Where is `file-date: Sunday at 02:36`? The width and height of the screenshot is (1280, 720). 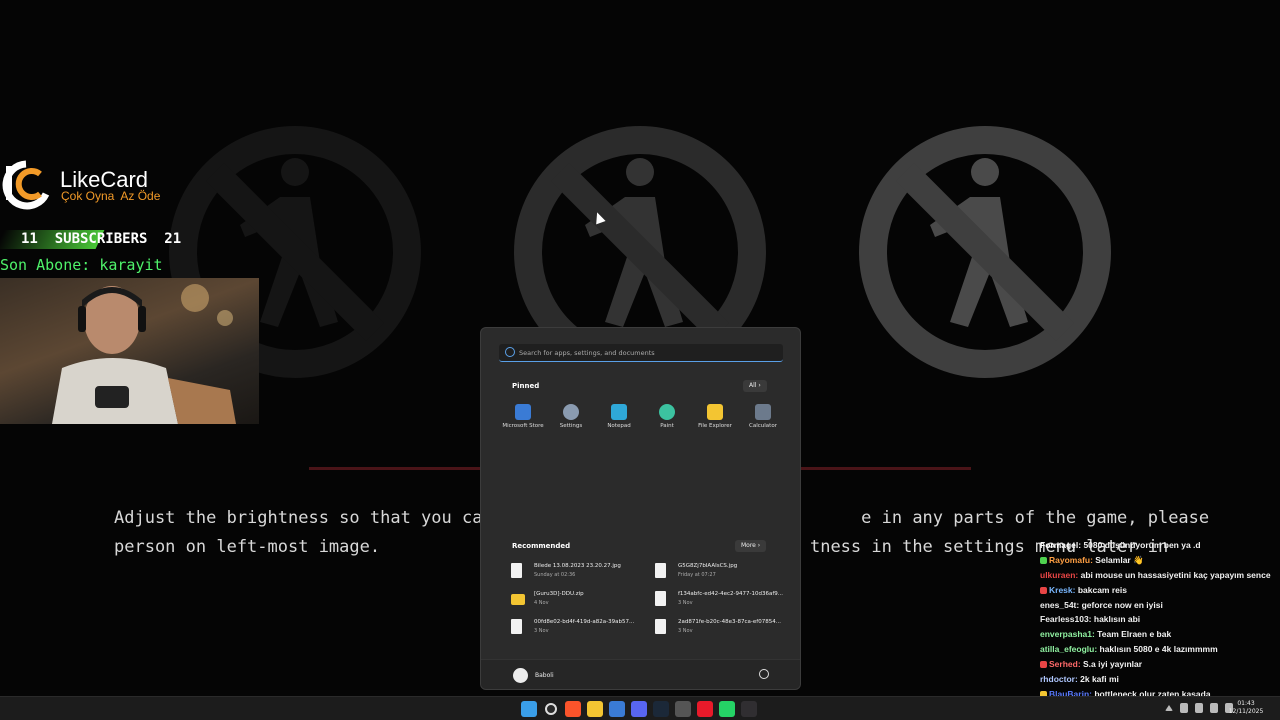 file-date: Sunday at 02:36 is located at coordinates (555, 575).